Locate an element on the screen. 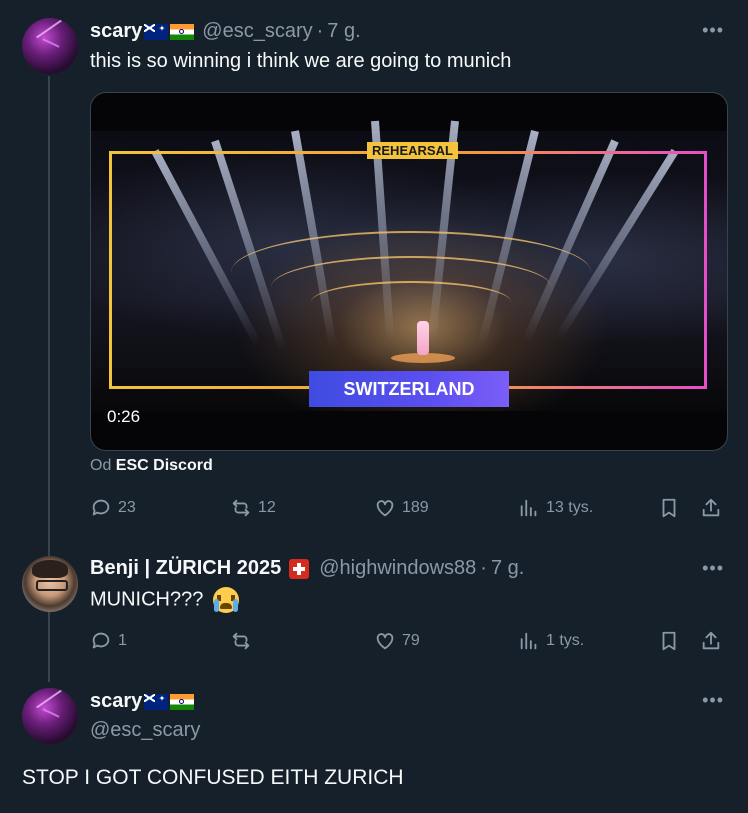  reply-count: 23 is located at coordinates (127, 507).